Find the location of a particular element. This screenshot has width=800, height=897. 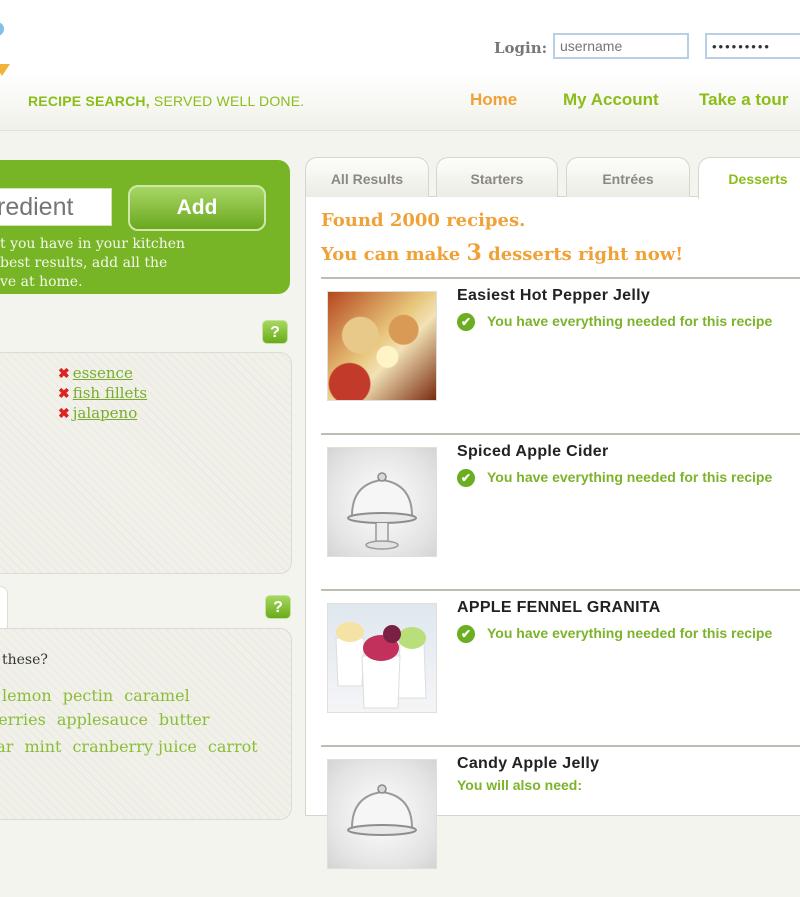

suggestion-link: lemon is located at coordinates (27, 695).